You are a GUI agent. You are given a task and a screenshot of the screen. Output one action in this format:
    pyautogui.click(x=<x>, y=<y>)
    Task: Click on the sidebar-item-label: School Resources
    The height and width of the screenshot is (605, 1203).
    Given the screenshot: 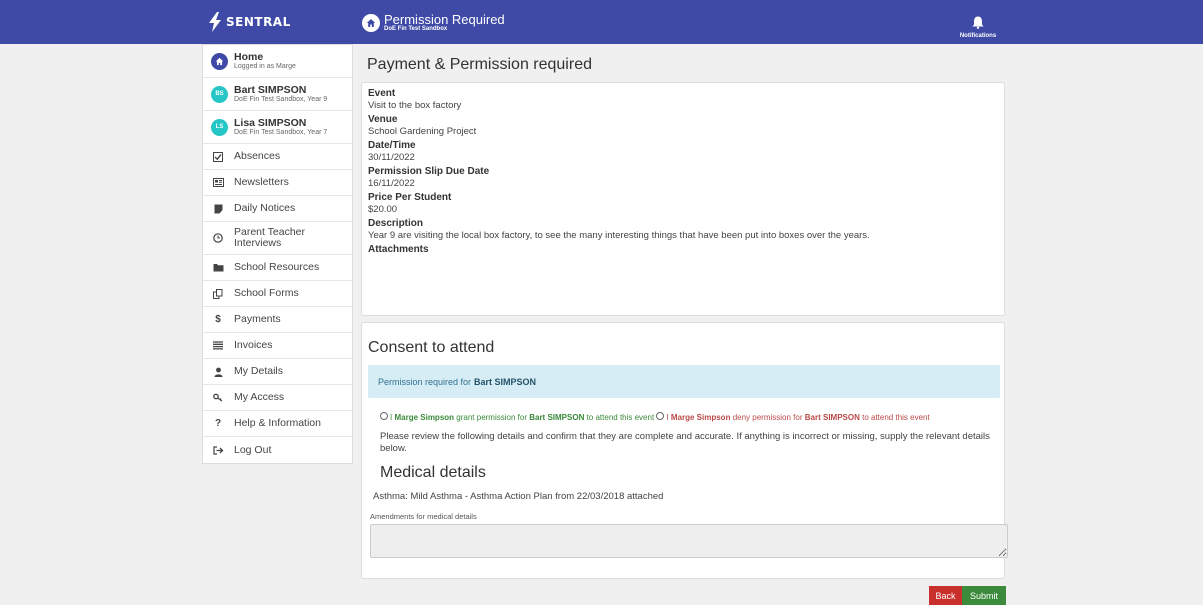 What is the action you would take?
    pyautogui.click(x=277, y=267)
    